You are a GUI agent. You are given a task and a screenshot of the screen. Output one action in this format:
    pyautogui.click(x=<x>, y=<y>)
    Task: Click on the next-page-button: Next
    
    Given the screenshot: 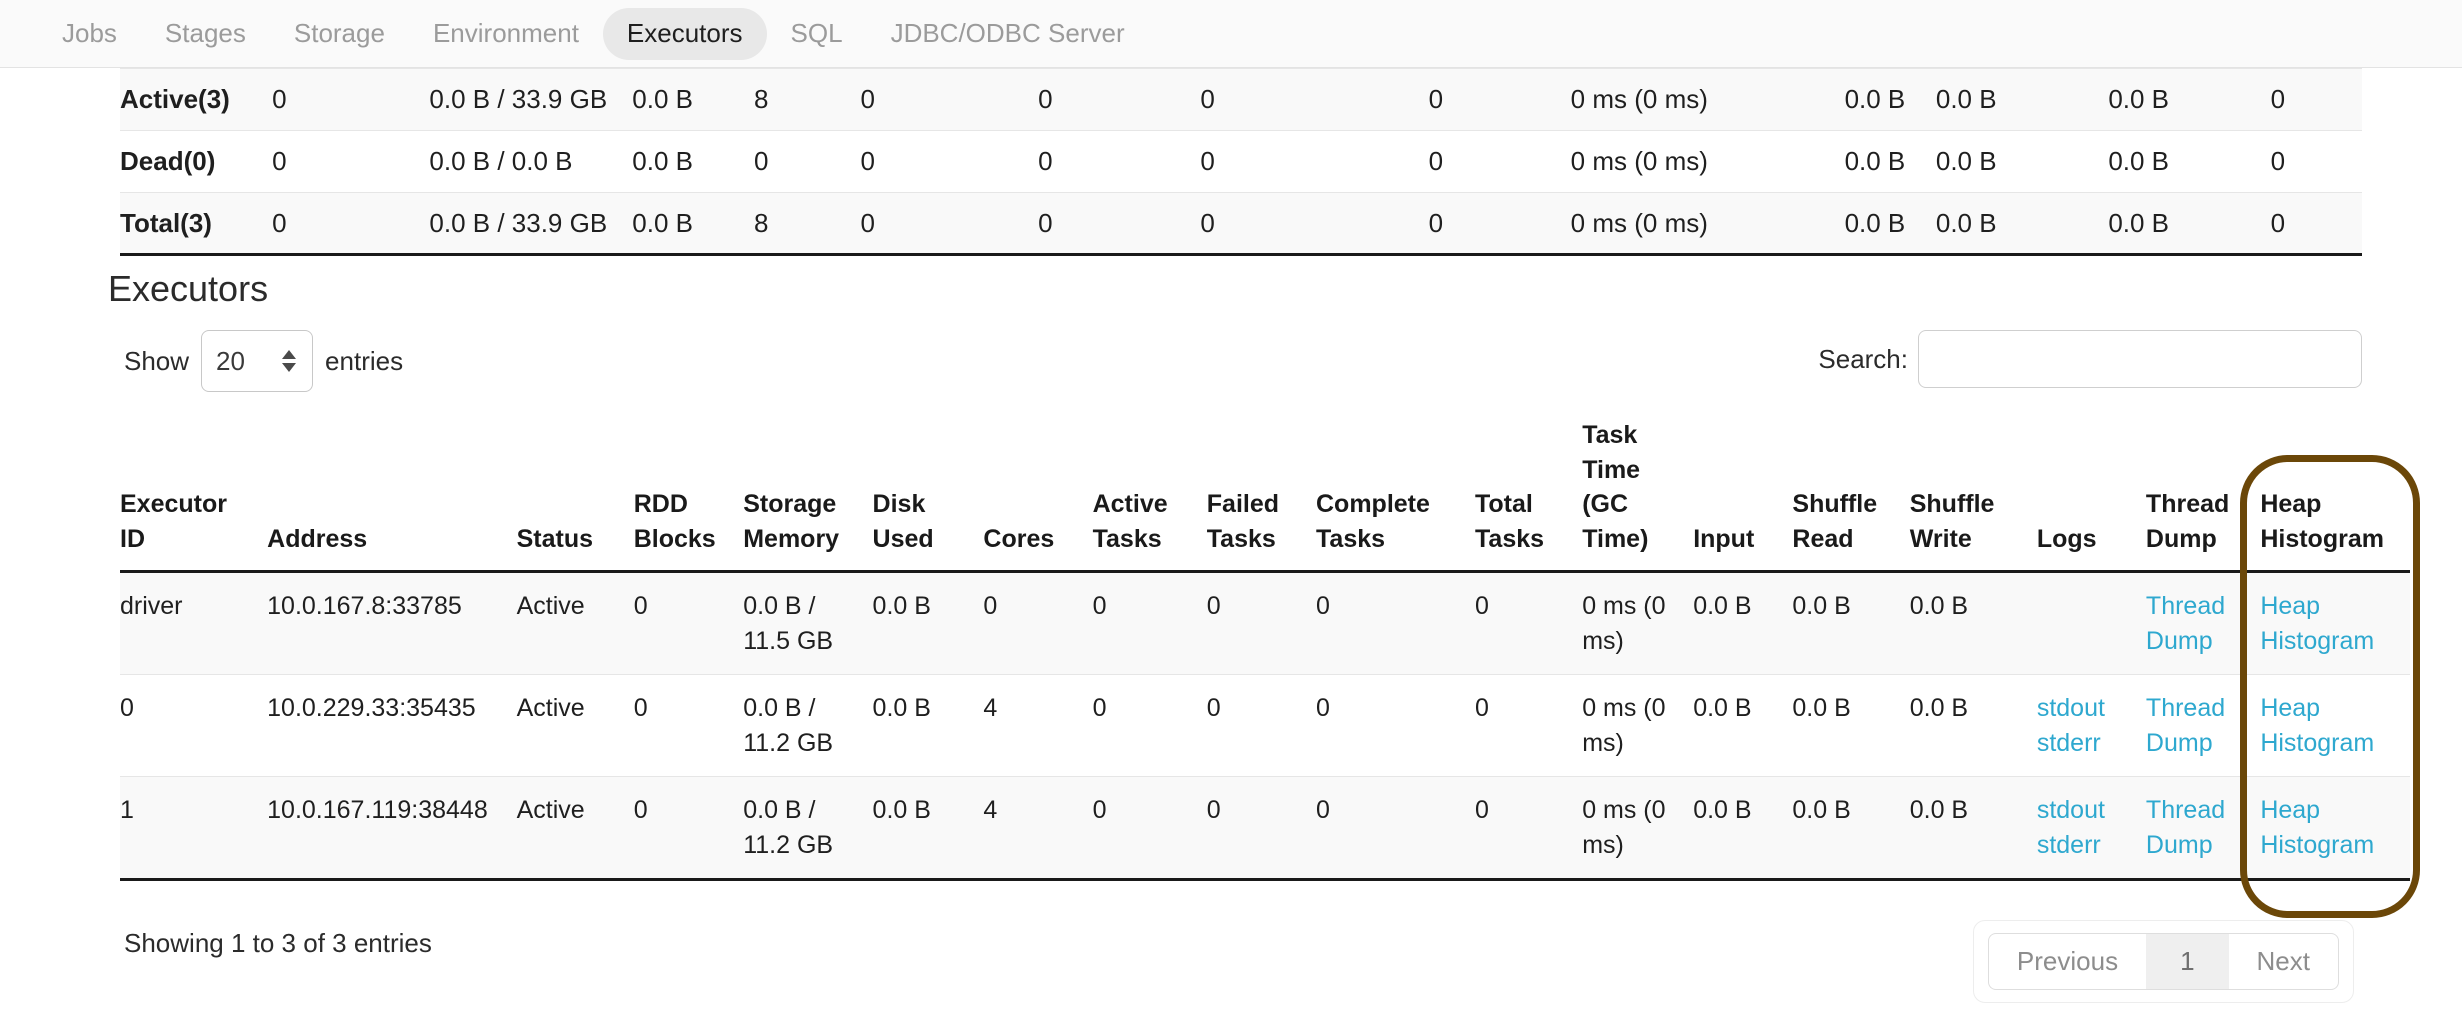 What is the action you would take?
    pyautogui.click(x=2283, y=962)
    